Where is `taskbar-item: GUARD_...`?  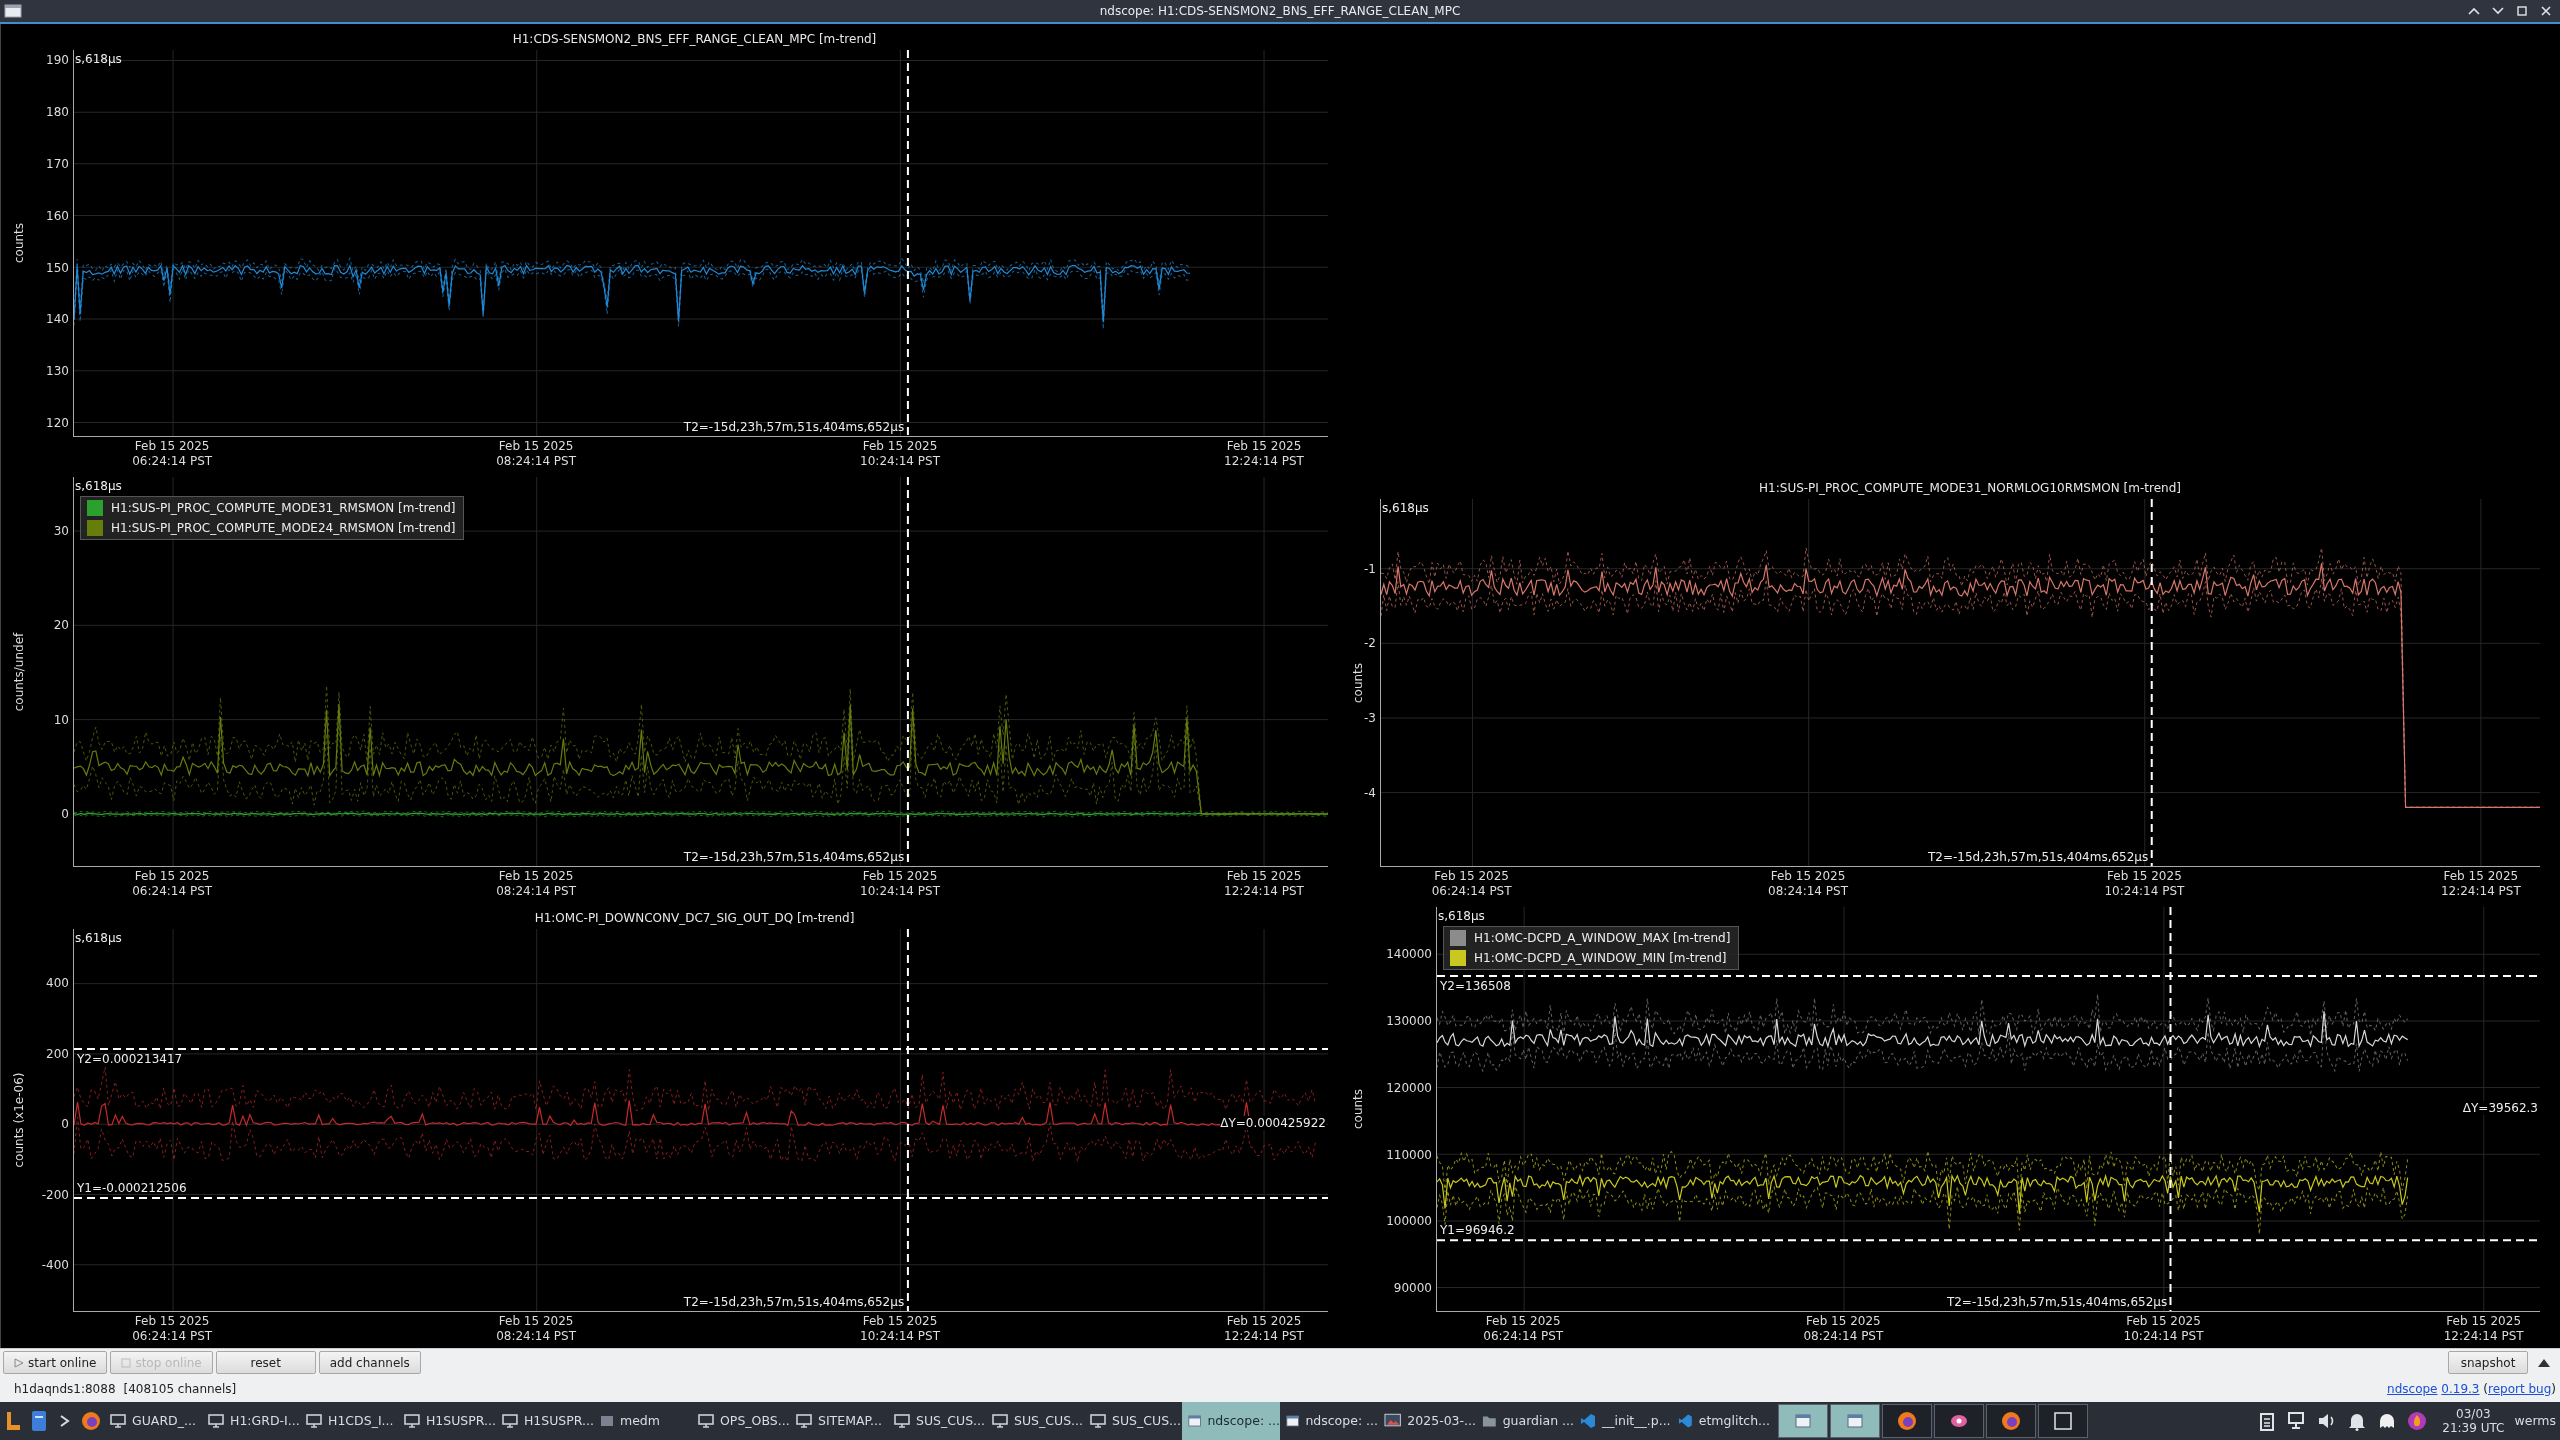
taskbar-item: GUARD_... is located at coordinates (153, 1421).